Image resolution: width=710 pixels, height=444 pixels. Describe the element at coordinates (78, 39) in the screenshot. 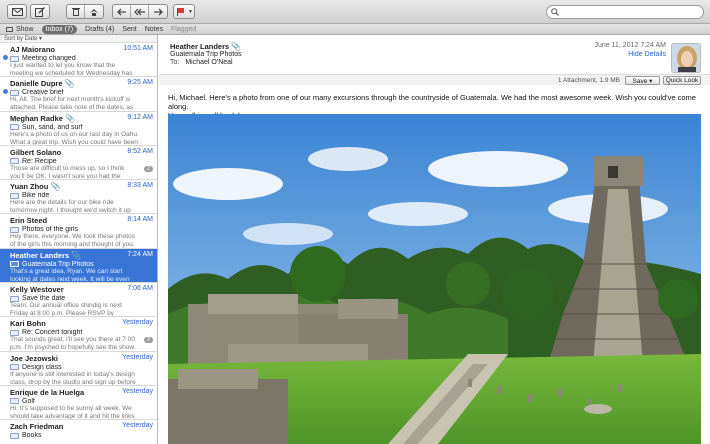

I see `sort-menu: Sort by Date ▾` at that location.